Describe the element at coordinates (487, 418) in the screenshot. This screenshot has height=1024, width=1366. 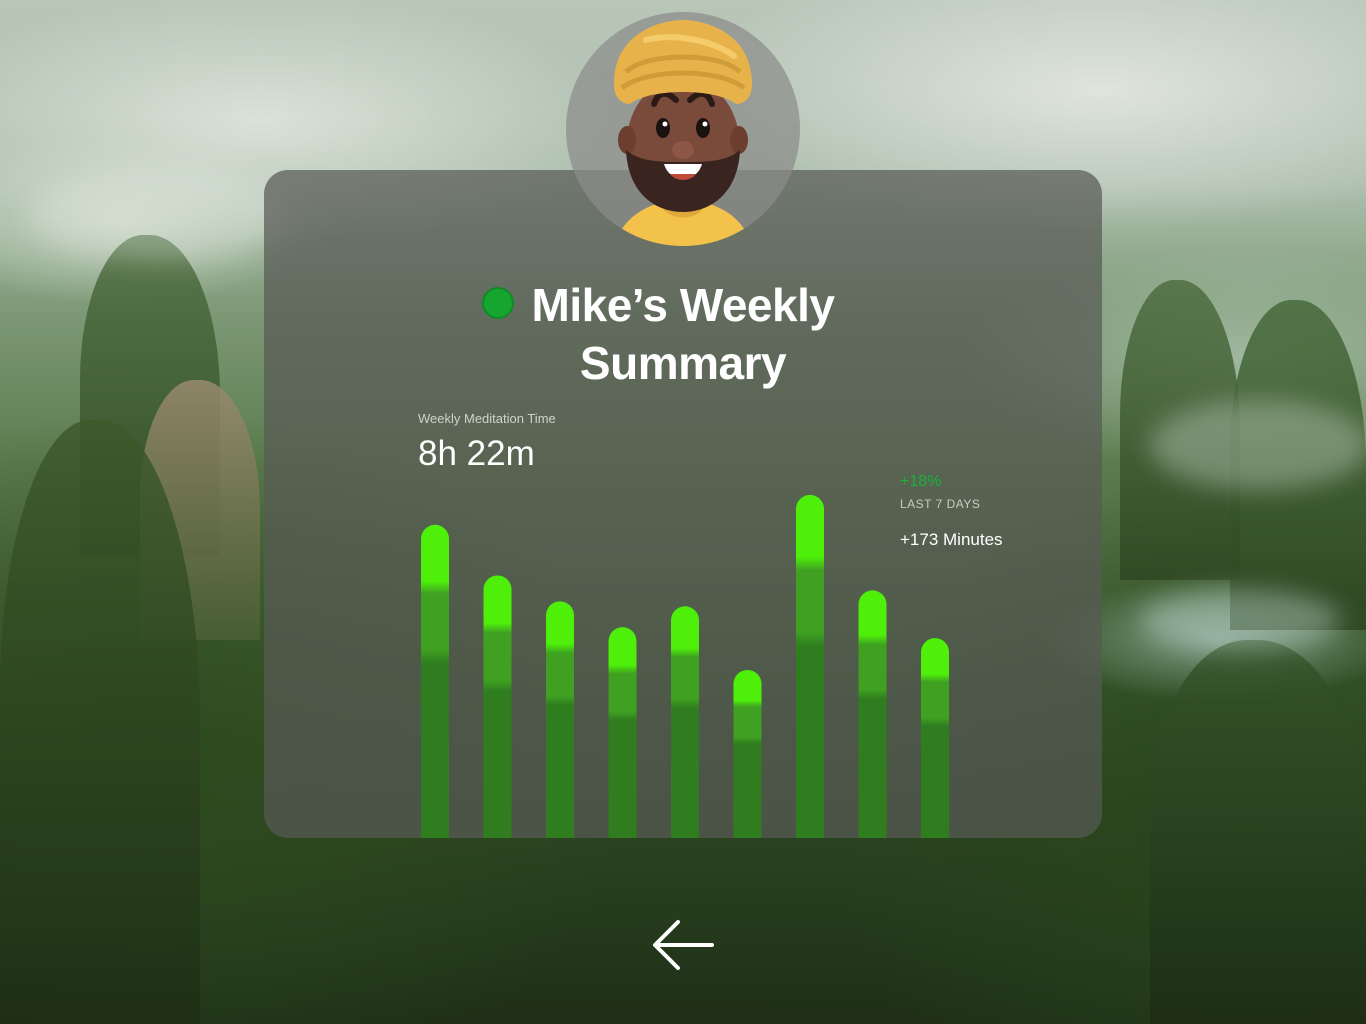
I see `meditation-time-label: Weekly Meditation Time` at that location.